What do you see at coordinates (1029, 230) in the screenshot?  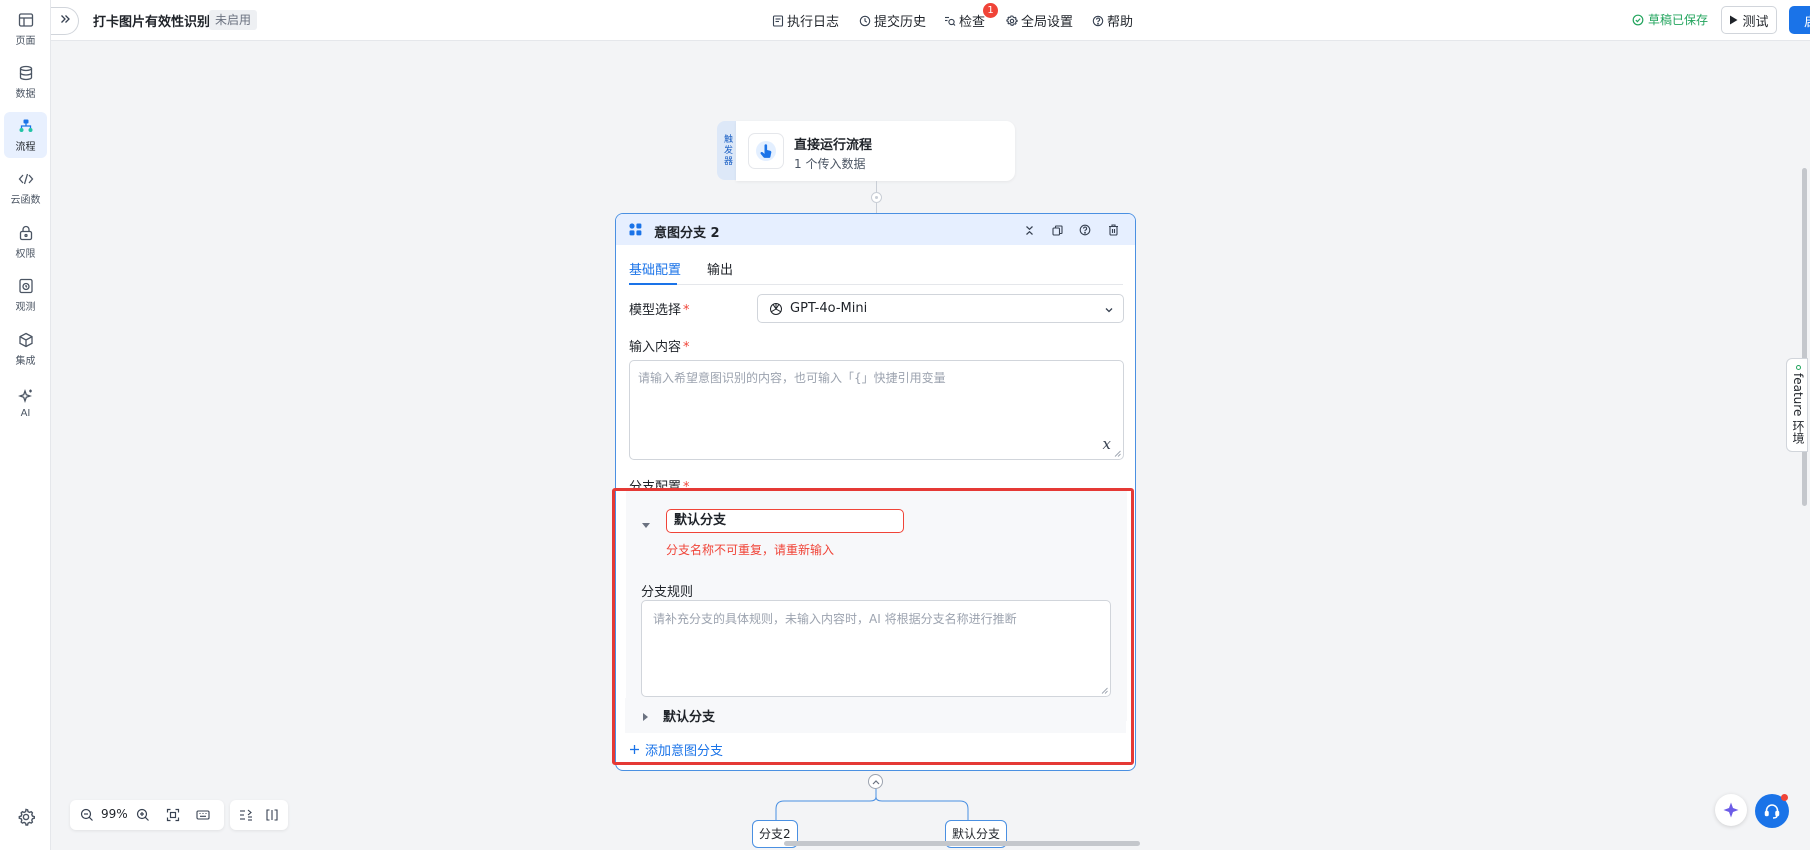 I see `collapse-icon` at bounding box center [1029, 230].